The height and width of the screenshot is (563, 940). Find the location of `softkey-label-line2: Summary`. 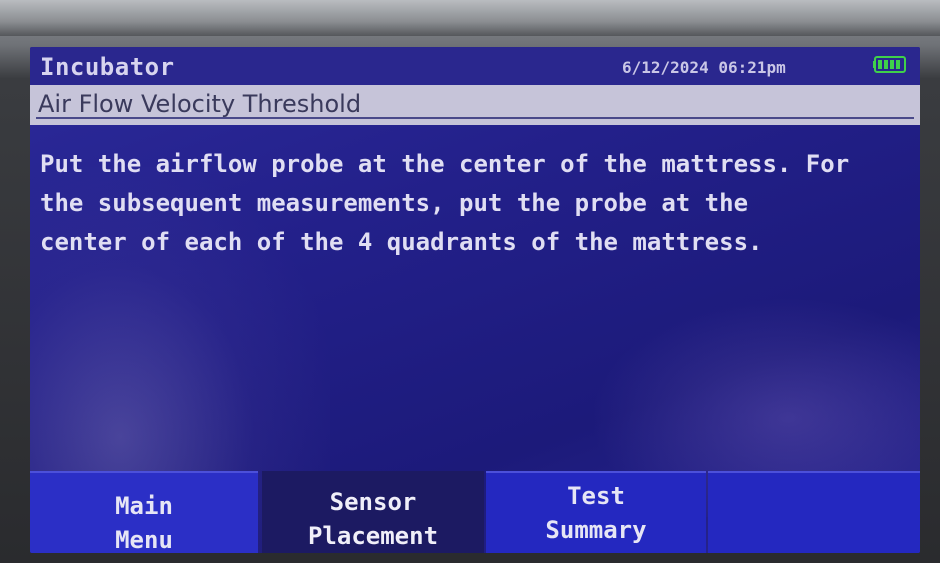

softkey-label-line2: Summary is located at coordinates (596, 530).